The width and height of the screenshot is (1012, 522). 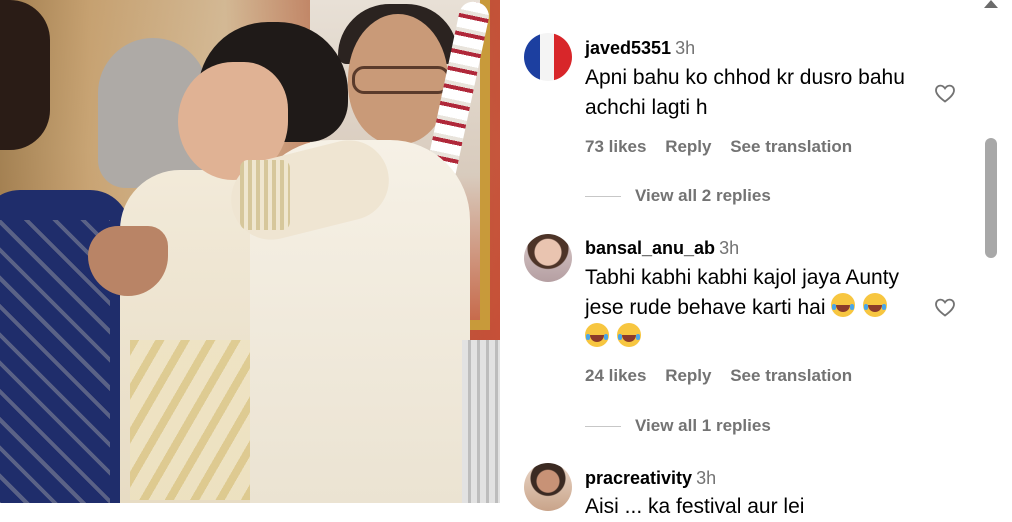 I want to click on likes-count: 24 likes, so click(x=615, y=375).